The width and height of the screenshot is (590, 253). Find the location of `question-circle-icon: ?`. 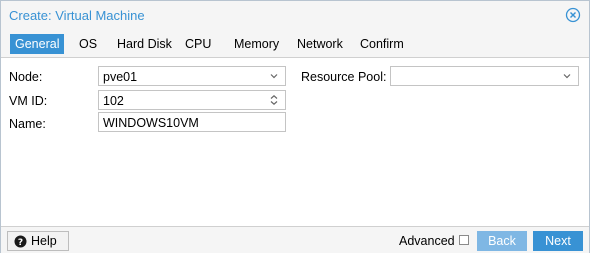

question-circle-icon: ? is located at coordinates (20, 241).